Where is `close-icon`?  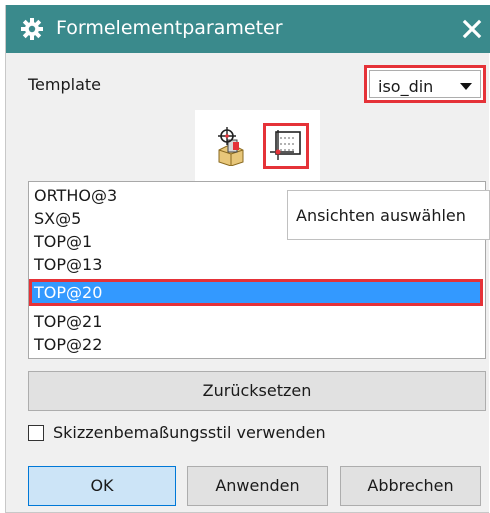
close-icon is located at coordinates (472, 29).